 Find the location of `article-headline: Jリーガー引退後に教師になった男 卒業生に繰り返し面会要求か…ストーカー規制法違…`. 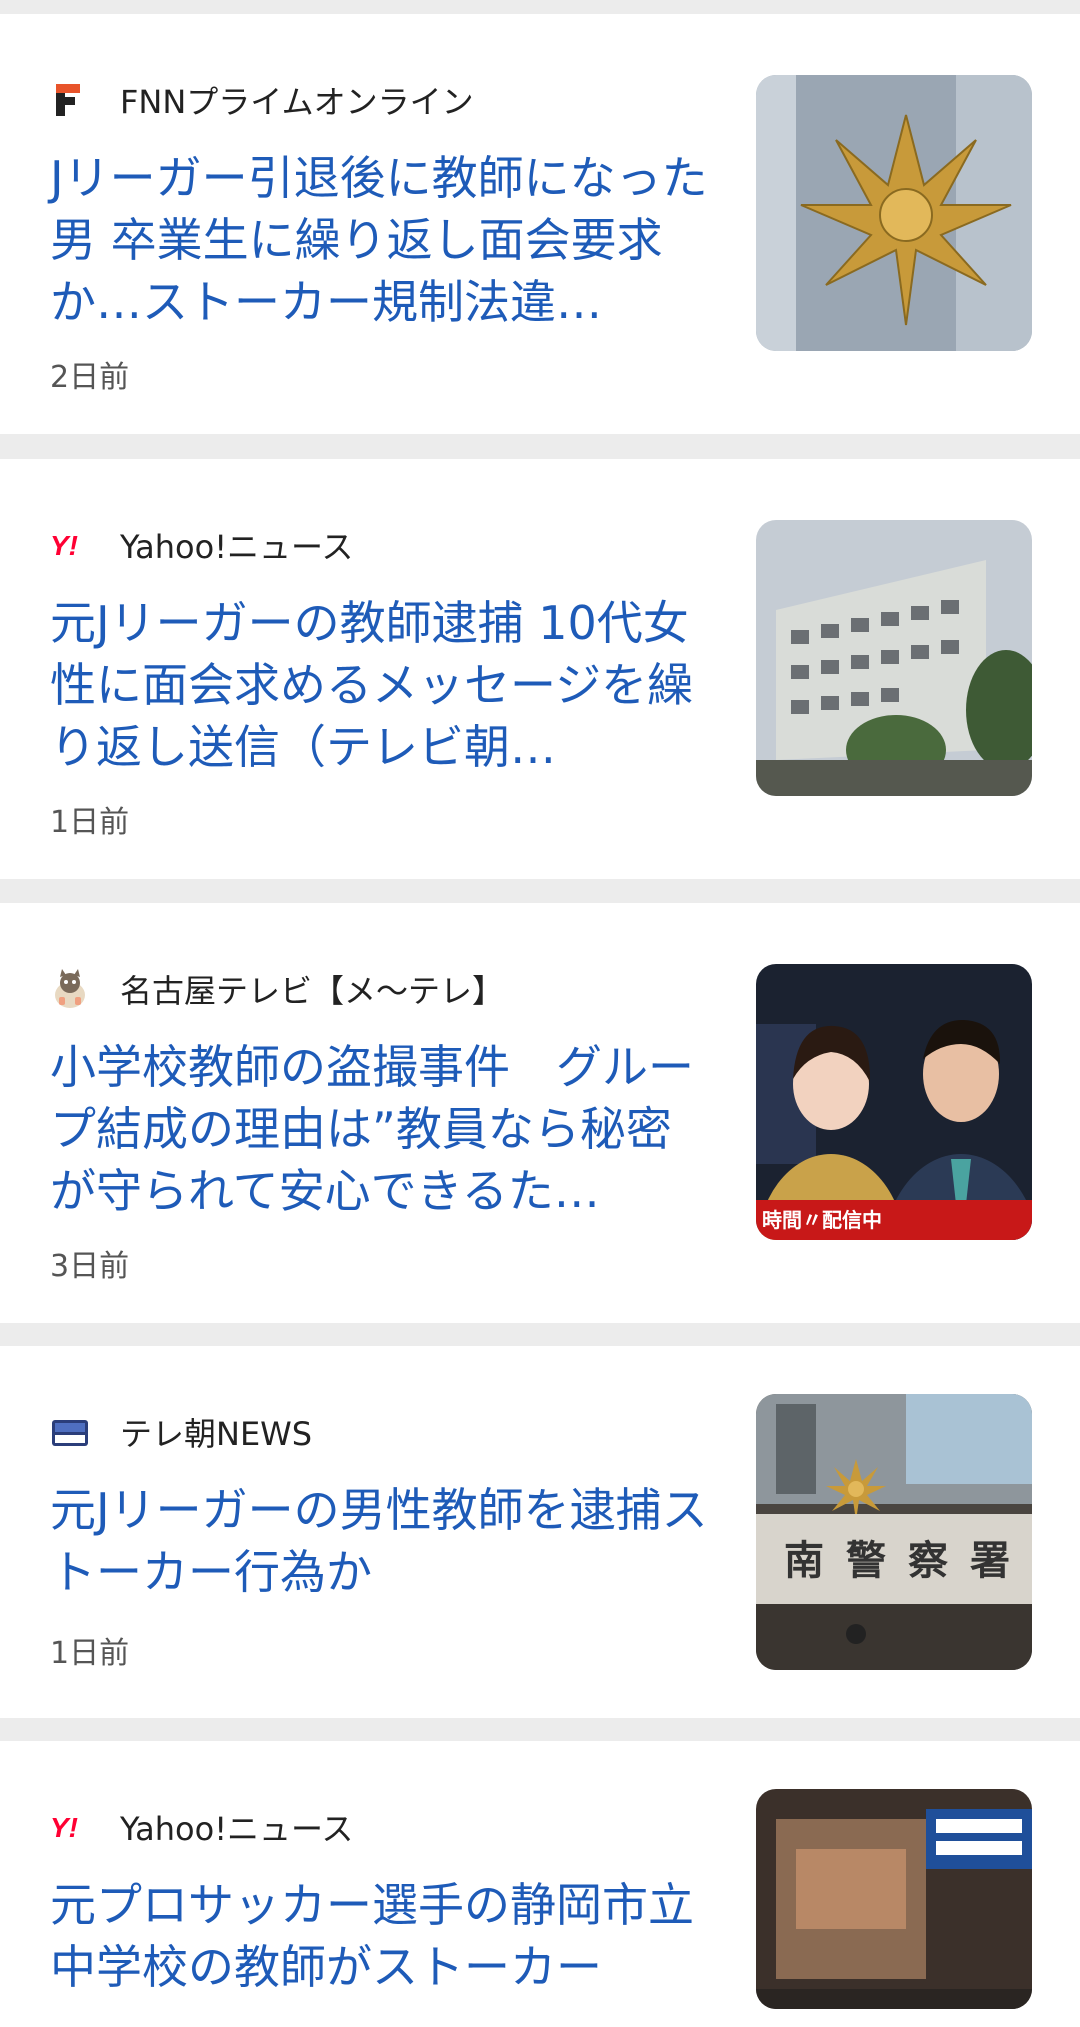

article-headline: Jリーガー引退後に教師になった男 卒業生に繰り返し面会要求か…ストーカー規制法違… is located at coordinates (380, 240).